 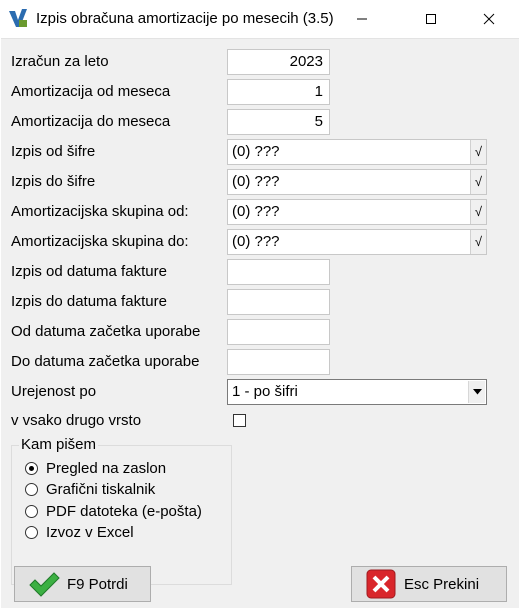 I want to click on confirm-button: F9 Potrdi, so click(x=82, y=584).